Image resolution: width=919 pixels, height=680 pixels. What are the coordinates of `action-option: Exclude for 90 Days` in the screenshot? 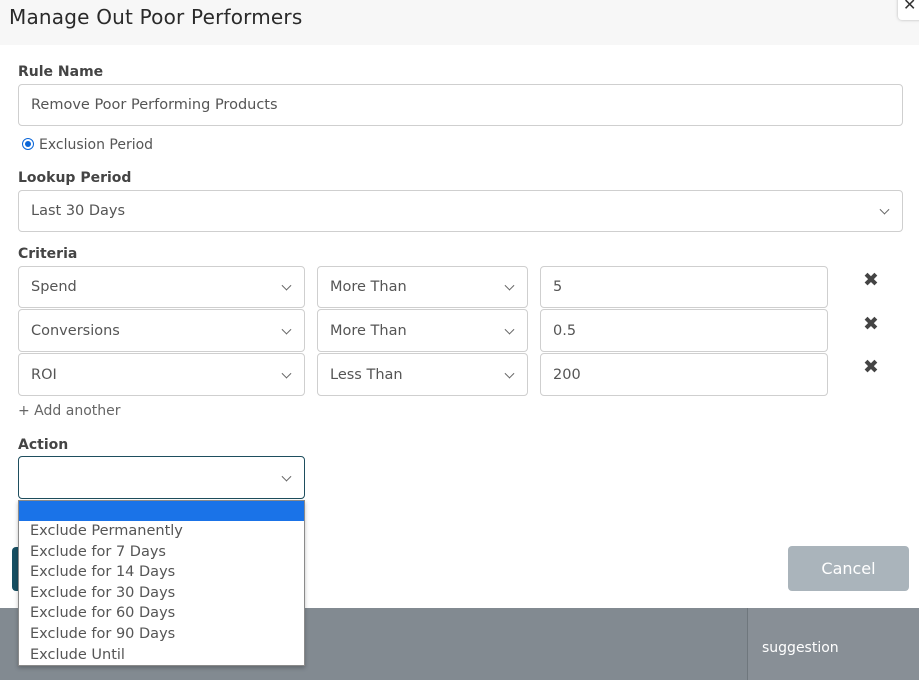 It's located at (161, 634).